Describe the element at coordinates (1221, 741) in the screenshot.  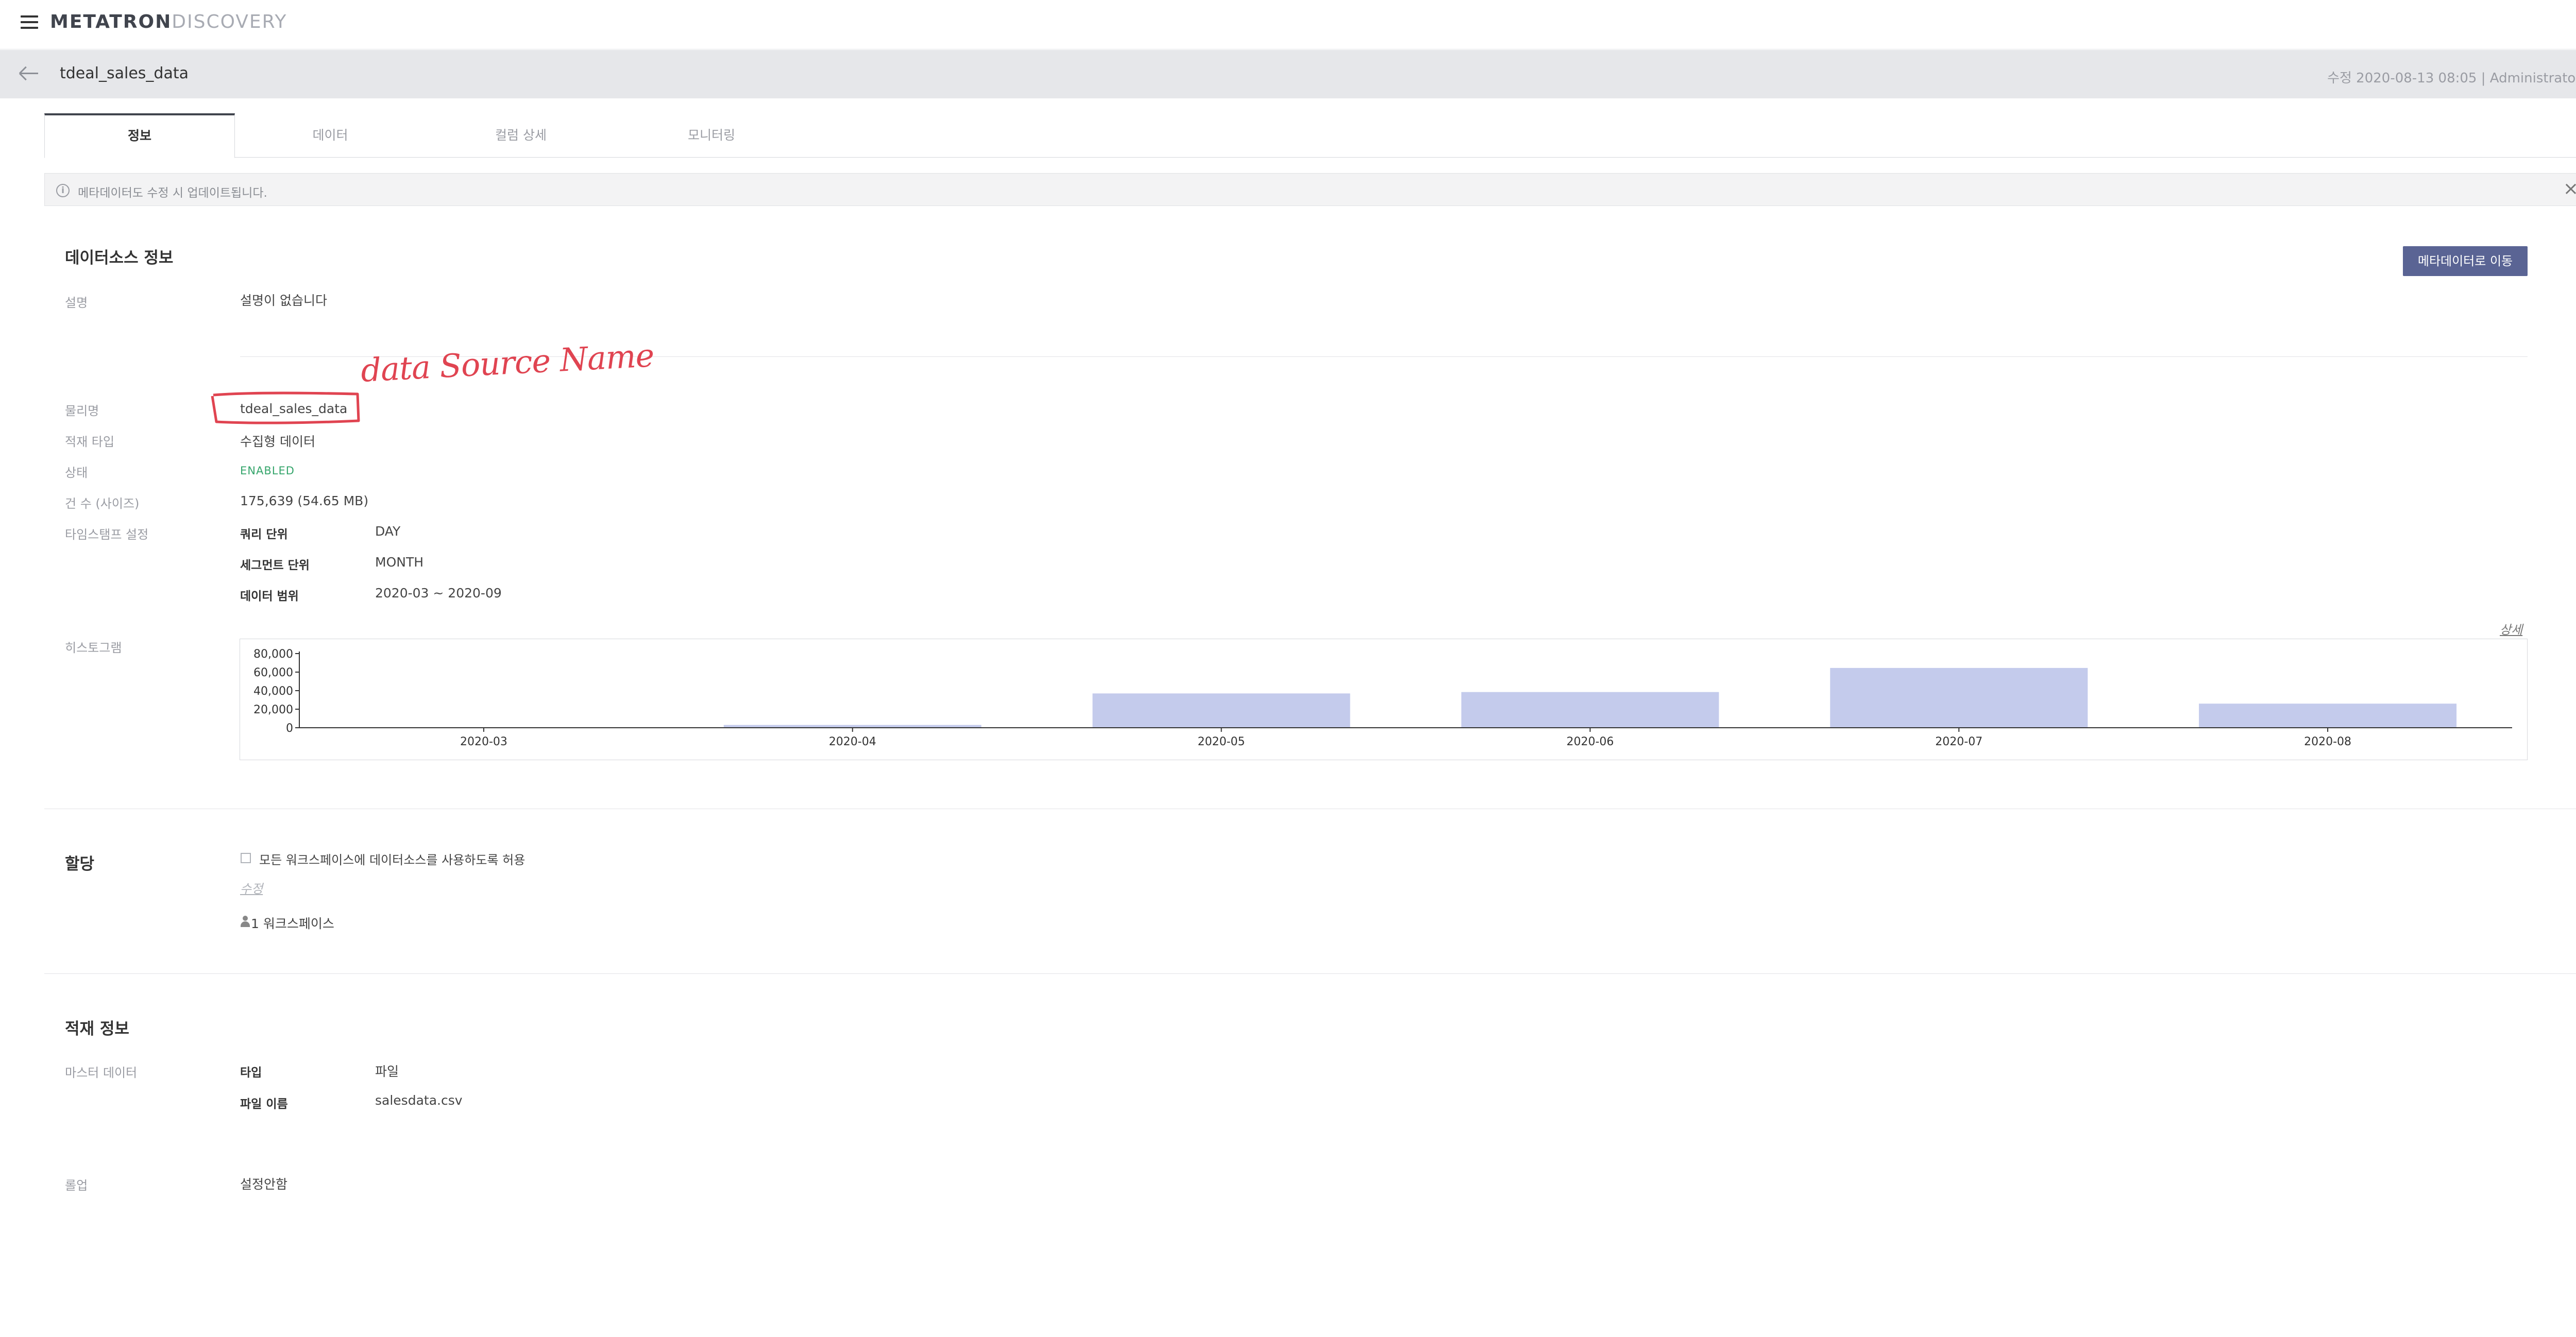
I see `x-tick-label: 2020-05` at that location.